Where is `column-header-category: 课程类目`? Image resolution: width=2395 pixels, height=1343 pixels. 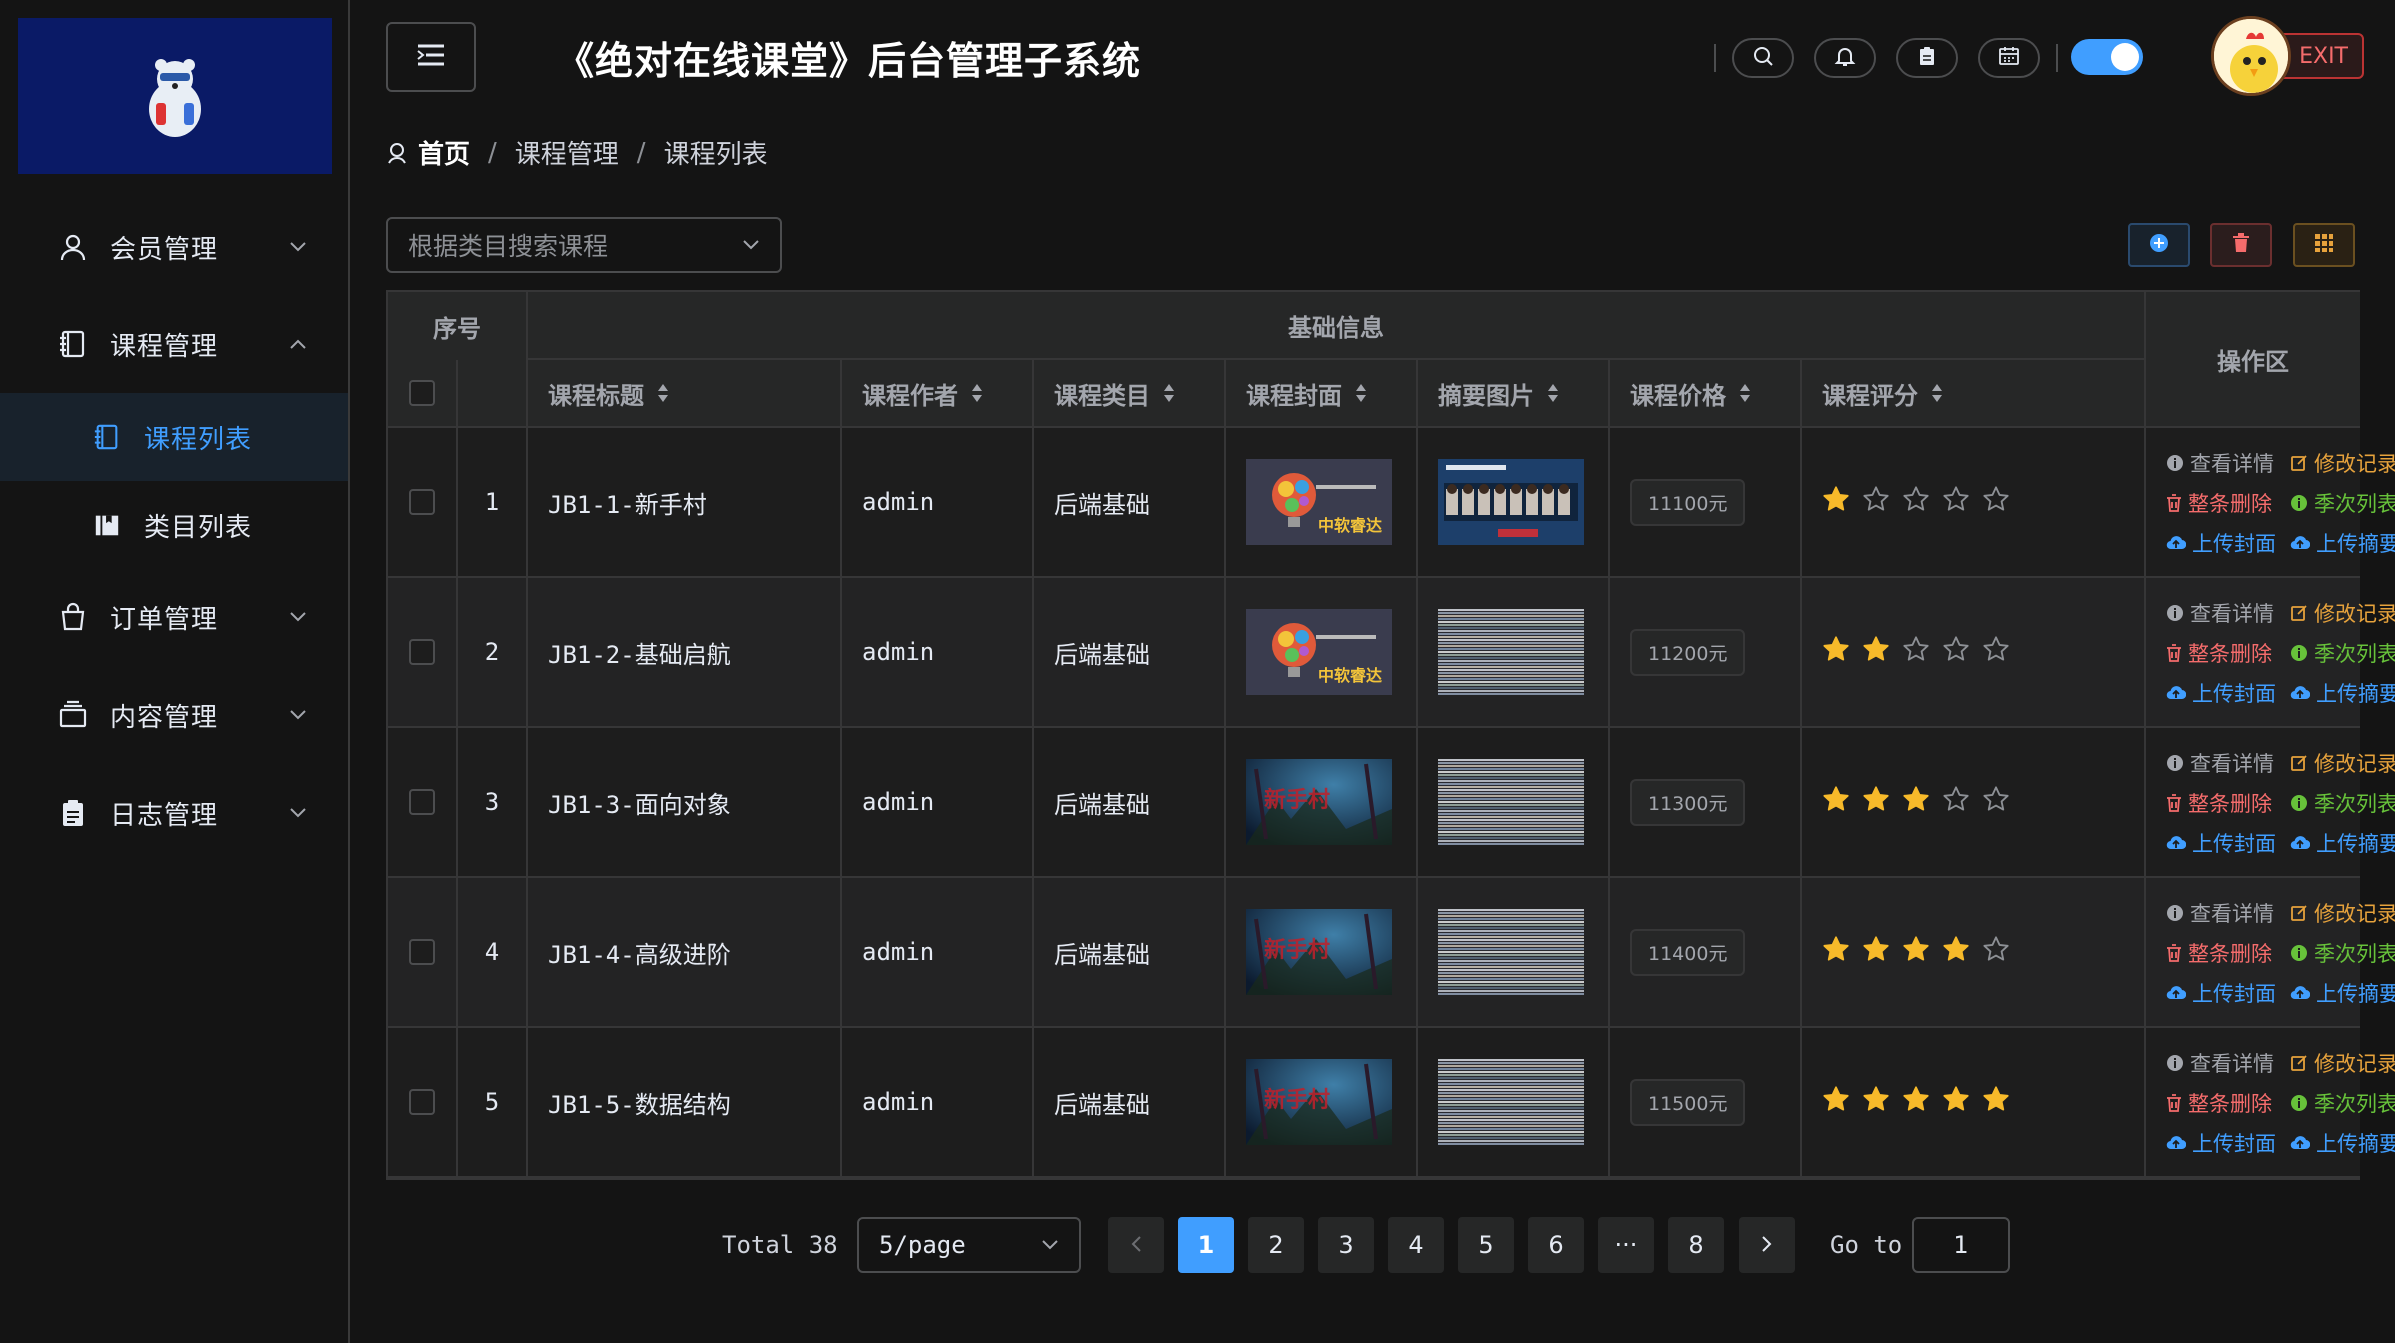 column-header-category: 课程类目 is located at coordinates (1130, 394).